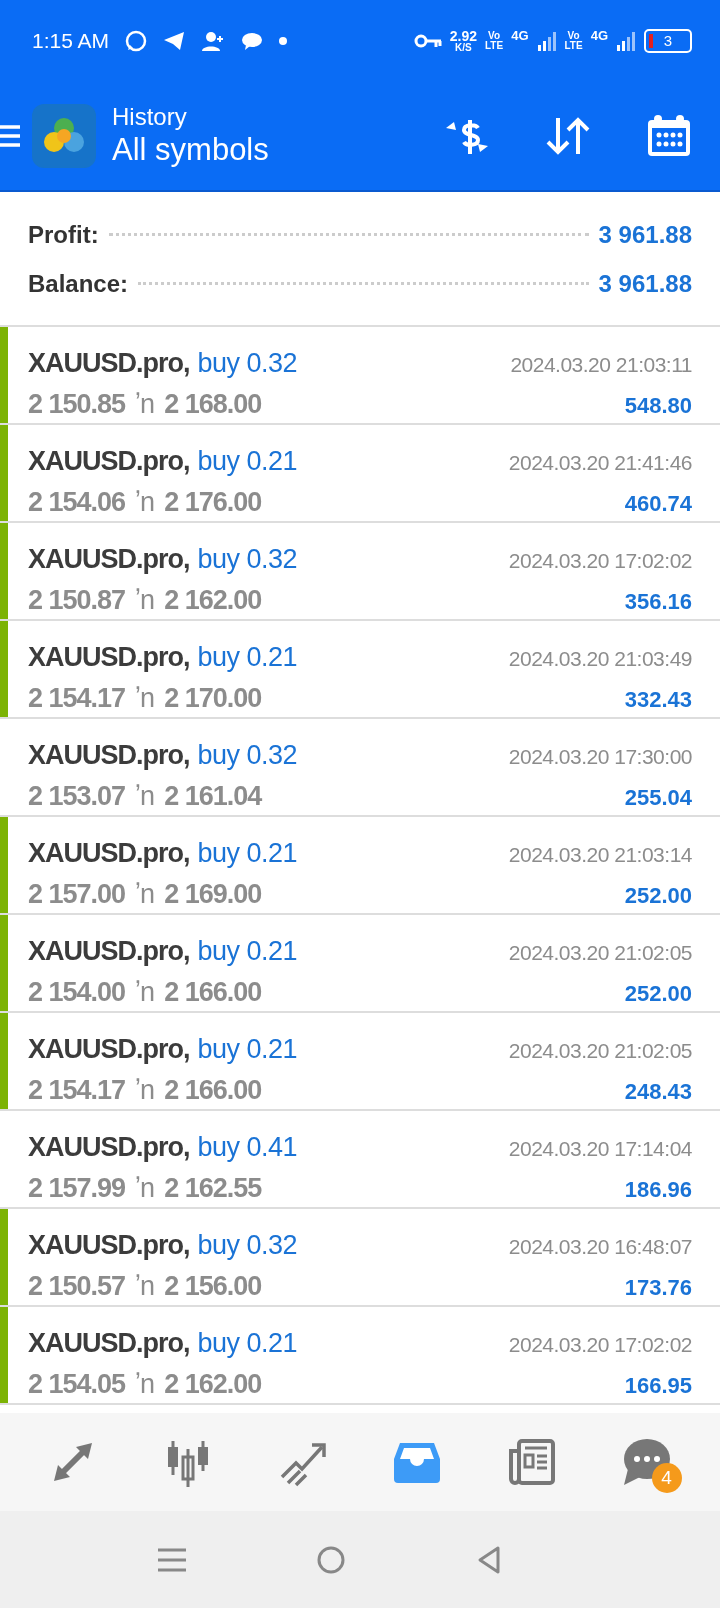 The width and height of the screenshot is (720, 1612). Describe the element at coordinates (213, 502) in the screenshot. I see `close-price: 2 176.00` at that location.